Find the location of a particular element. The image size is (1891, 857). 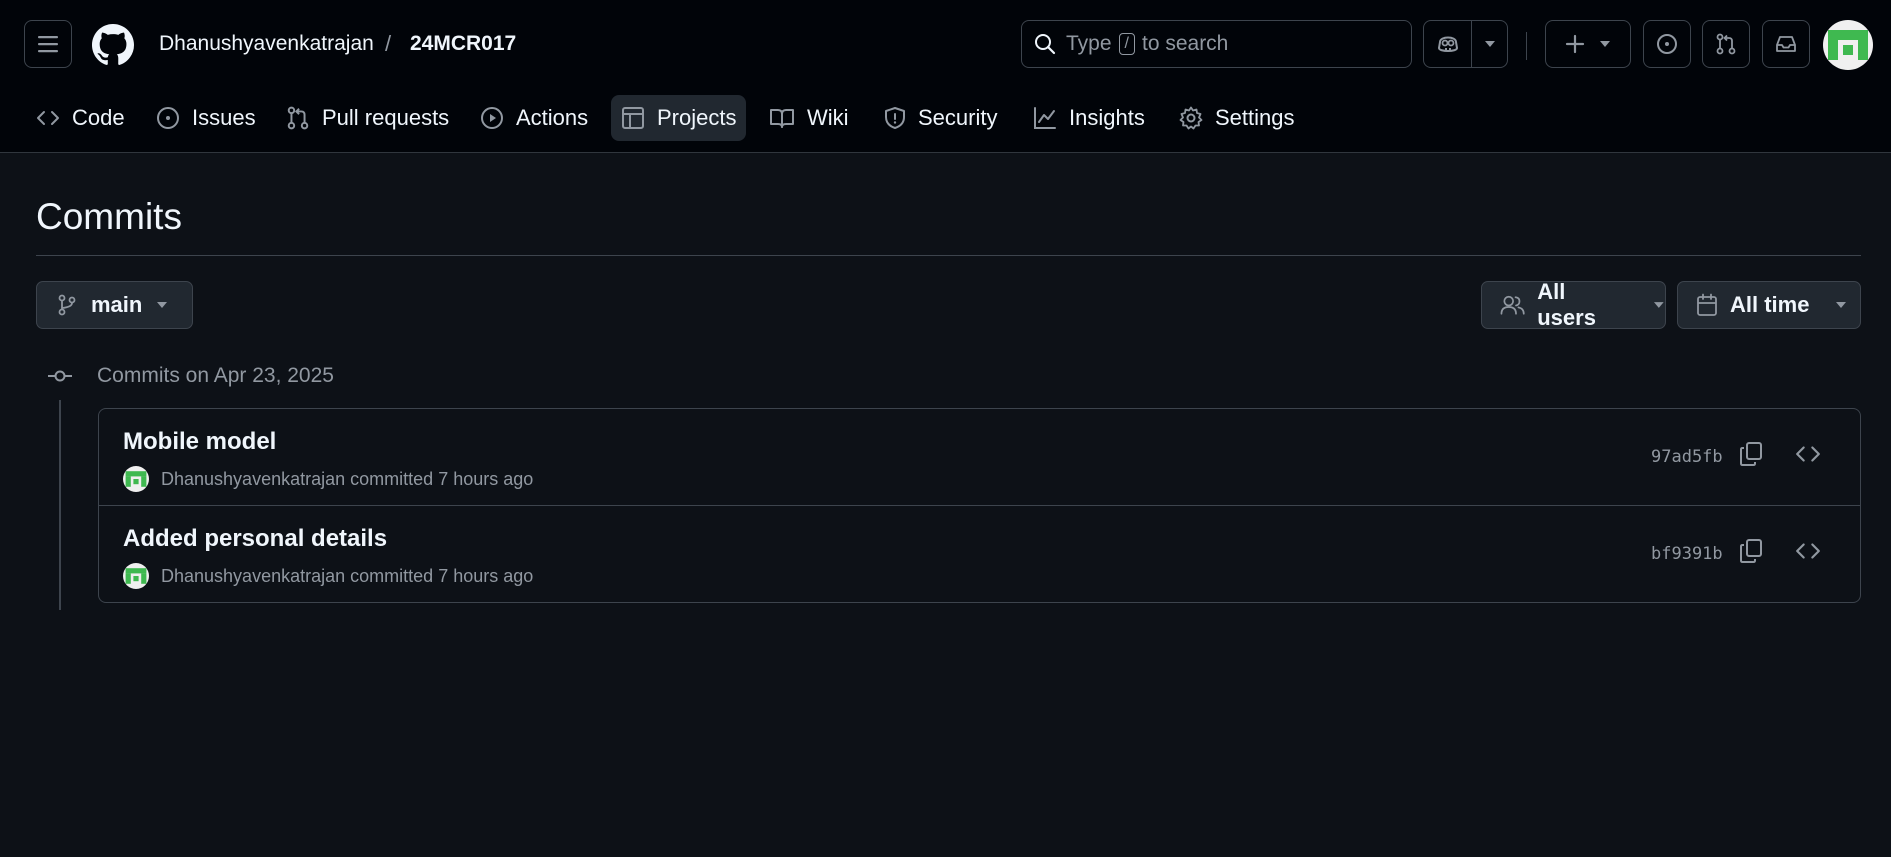

tab-label: Settings is located at coordinates (1255, 117).